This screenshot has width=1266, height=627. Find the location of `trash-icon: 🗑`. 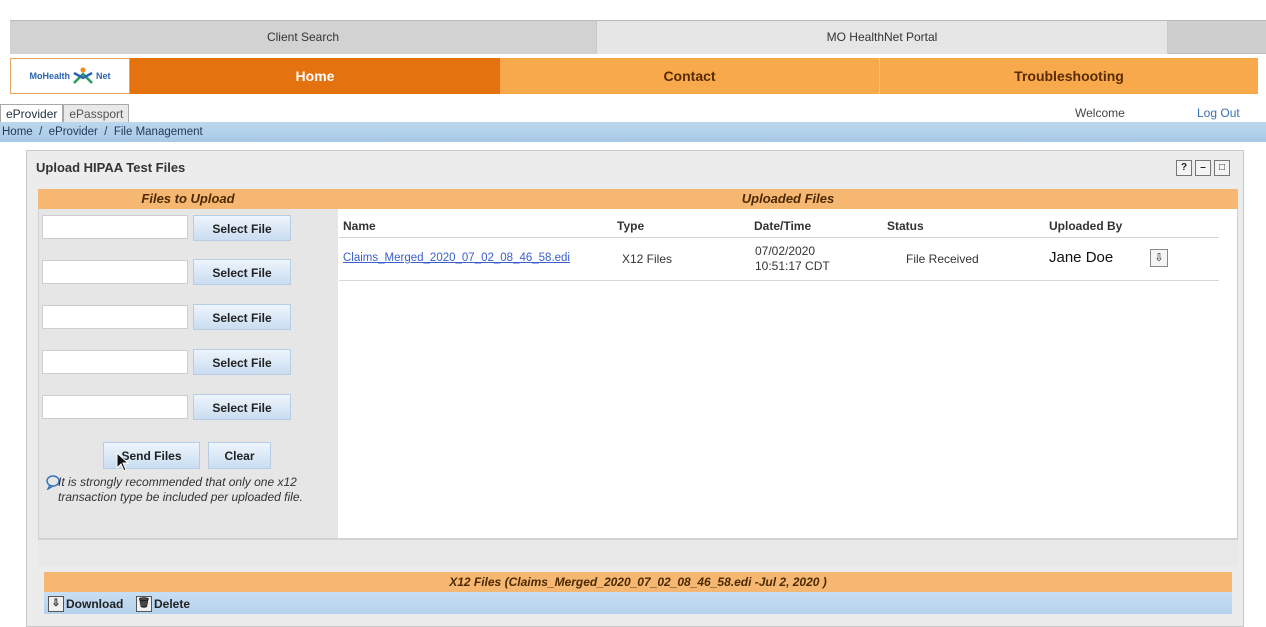

trash-icon: 🗑 is located at coordinates (144, 604).